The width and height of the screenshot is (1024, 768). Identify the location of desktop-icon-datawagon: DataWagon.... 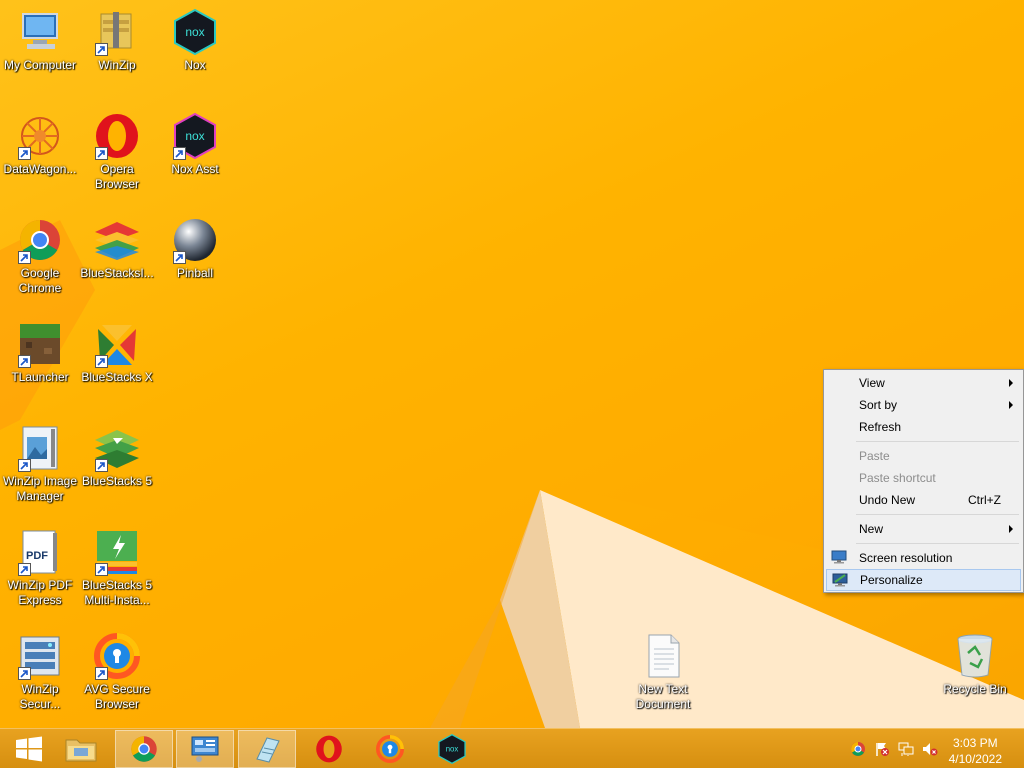
(40, 144).